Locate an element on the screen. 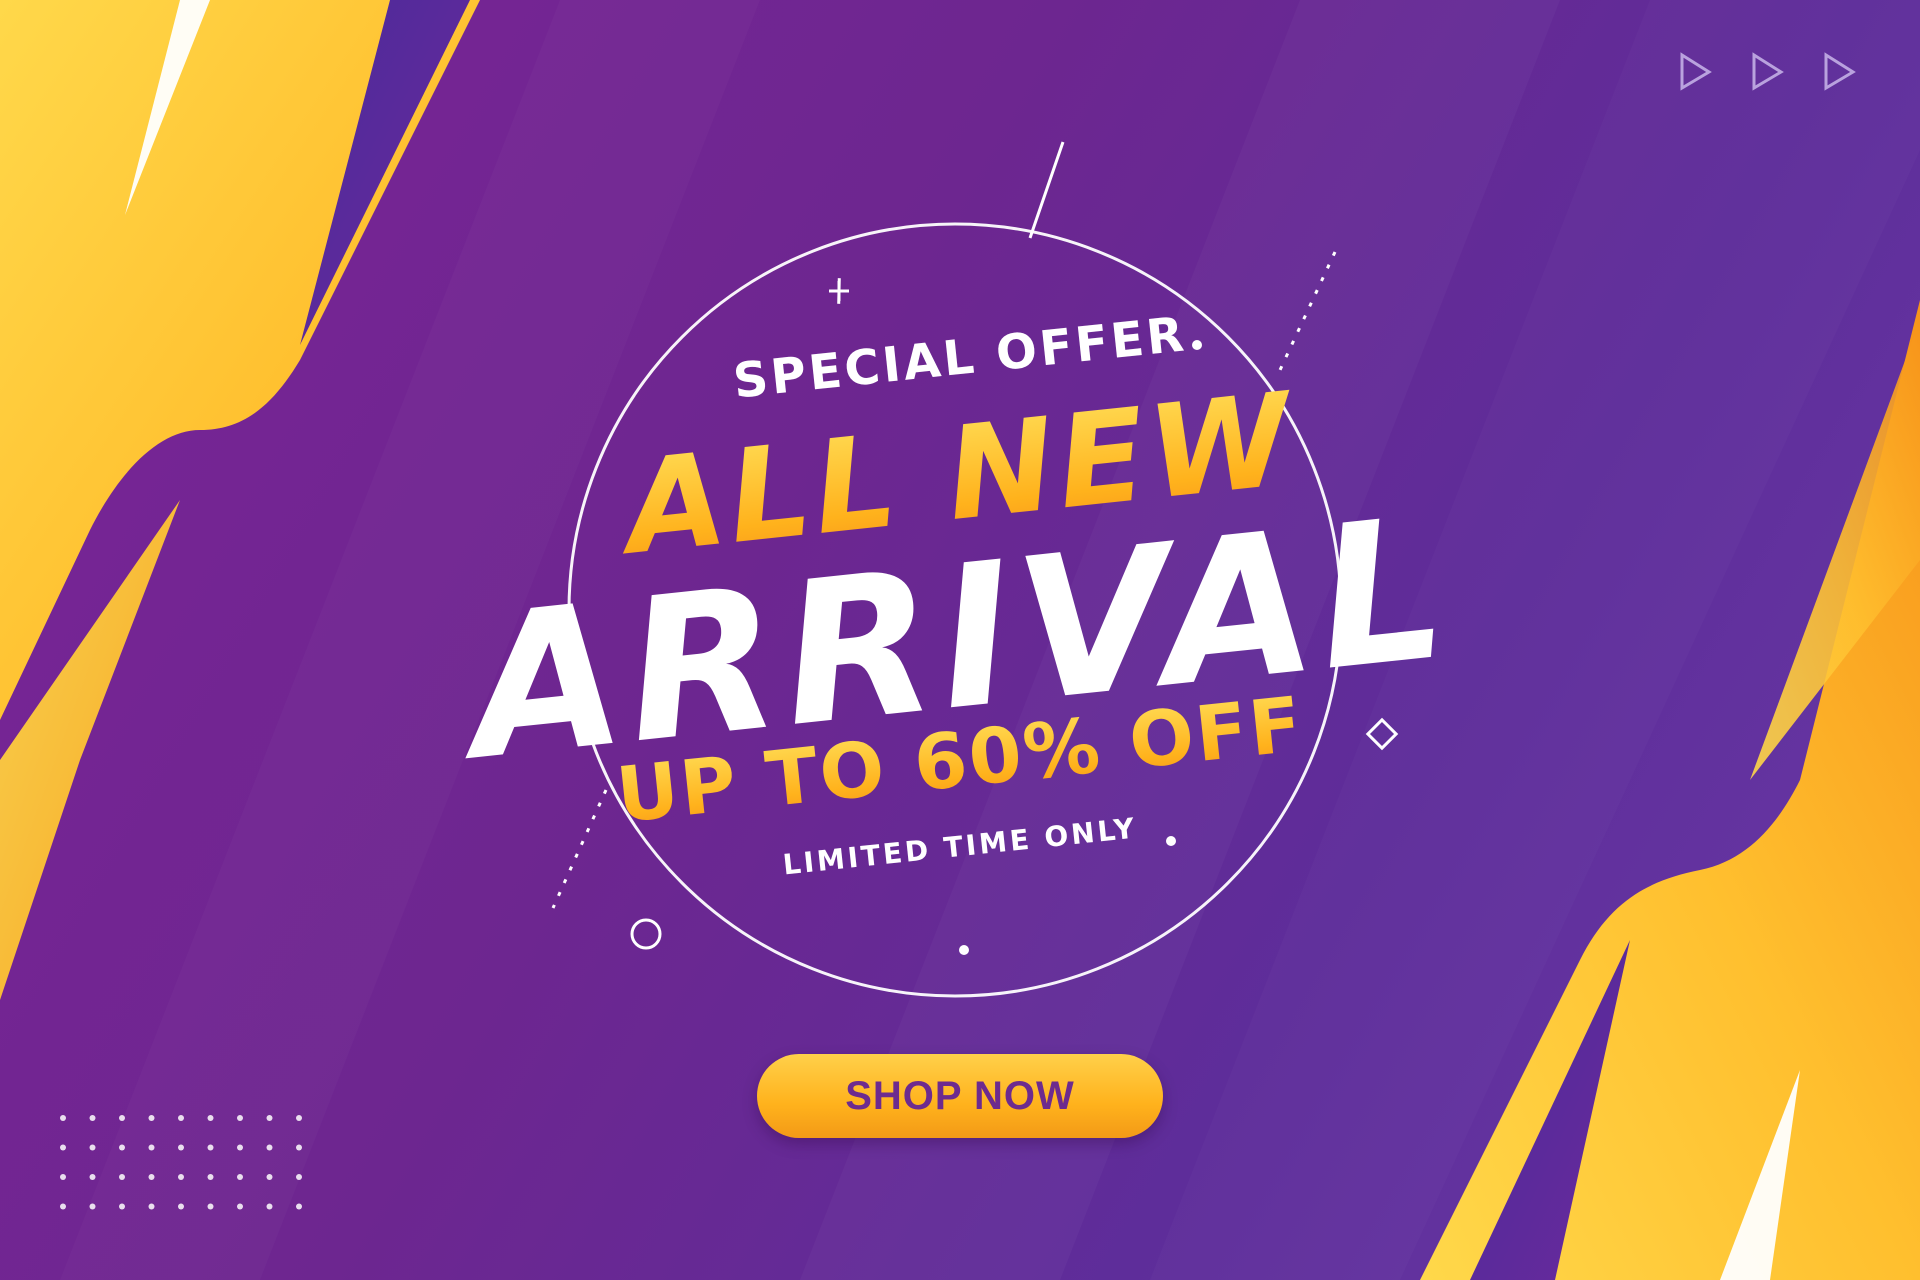 The width and height of the screenshot is (1920, 1280). shop-now-button: SHOP NOW is located at coordinates (960, 1096).